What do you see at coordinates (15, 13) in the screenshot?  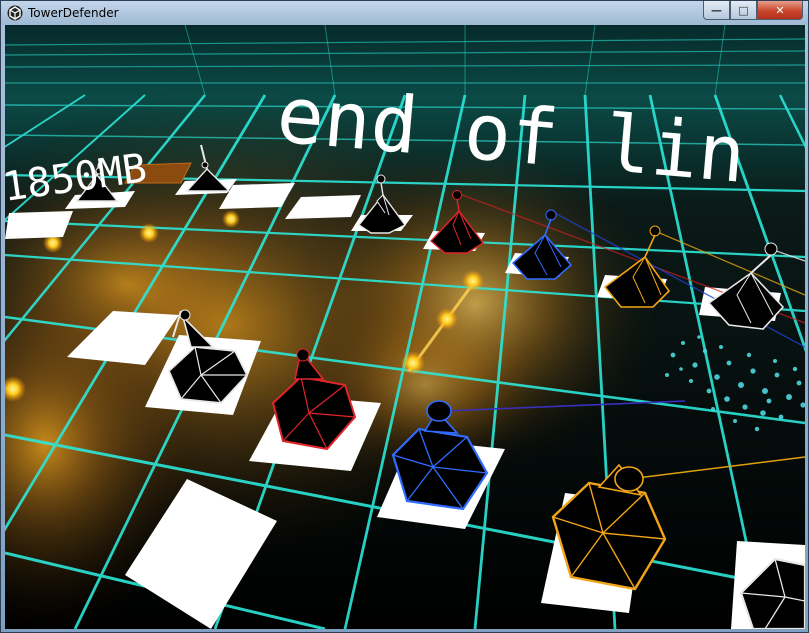 I see `unity-logo-icon` at bounding box center [15, 13].